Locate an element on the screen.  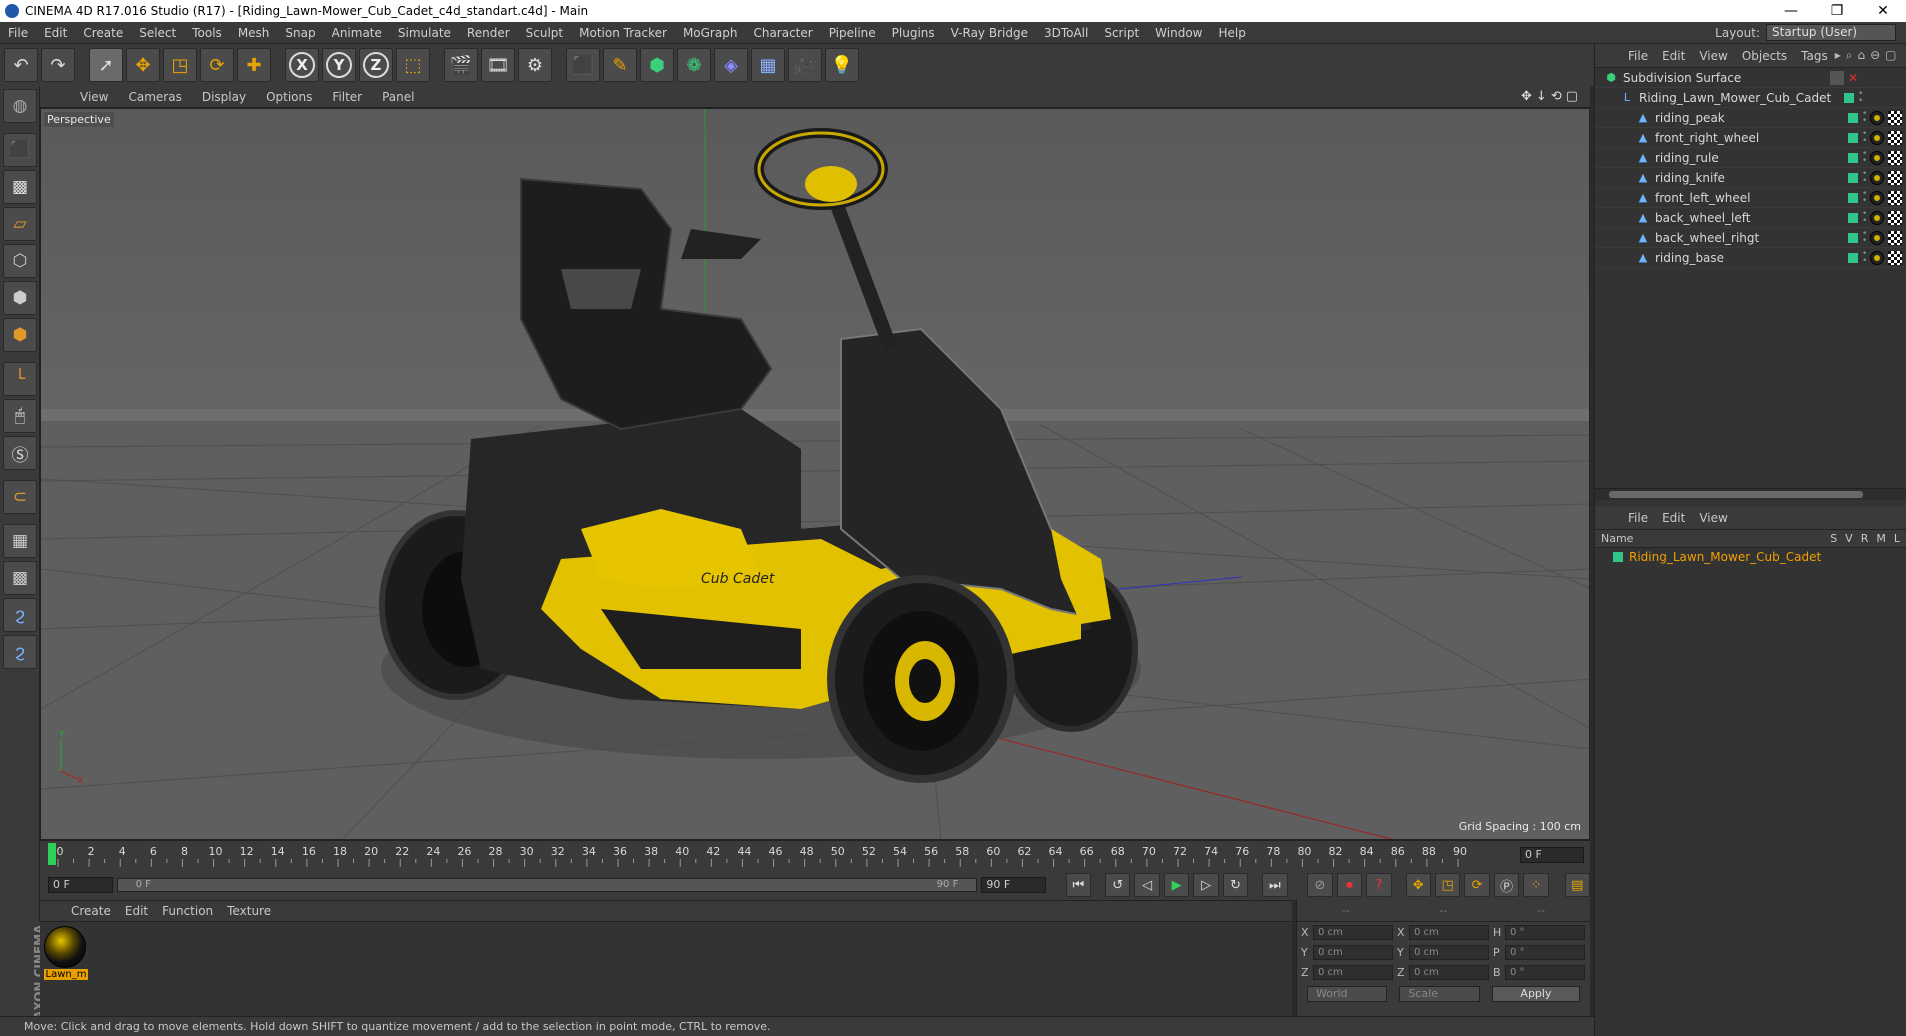
motion-record-icon: ⊘ is located at coordinates (1320, 885).